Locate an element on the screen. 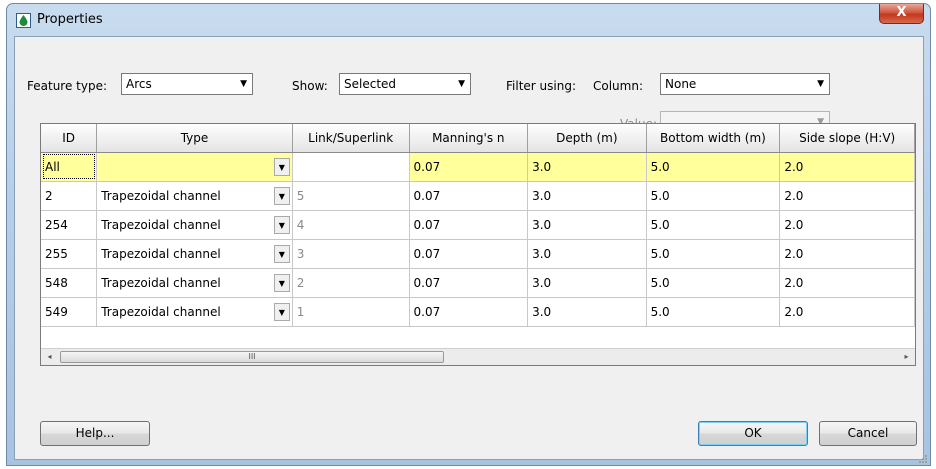  water-drop-icon is located at coordinates (23, 20).